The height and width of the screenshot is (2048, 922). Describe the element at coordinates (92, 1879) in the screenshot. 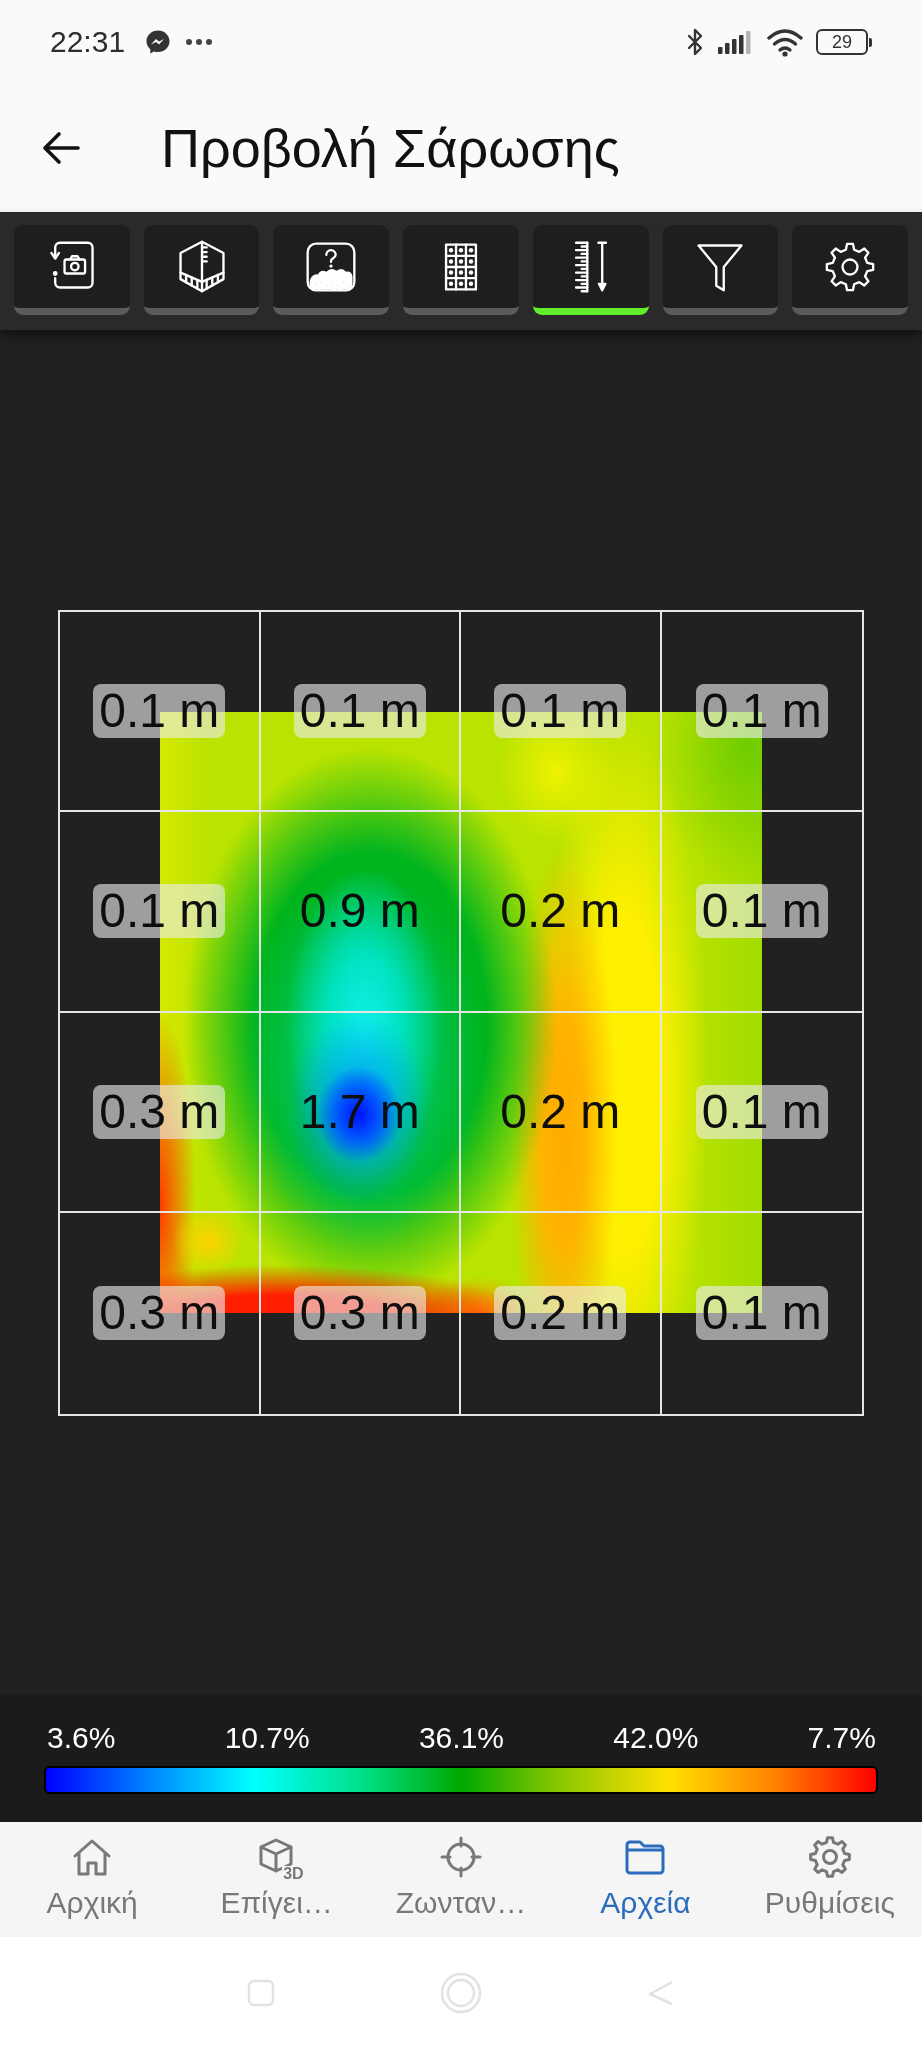

I see `nav-tab: Αρχική` at that location.